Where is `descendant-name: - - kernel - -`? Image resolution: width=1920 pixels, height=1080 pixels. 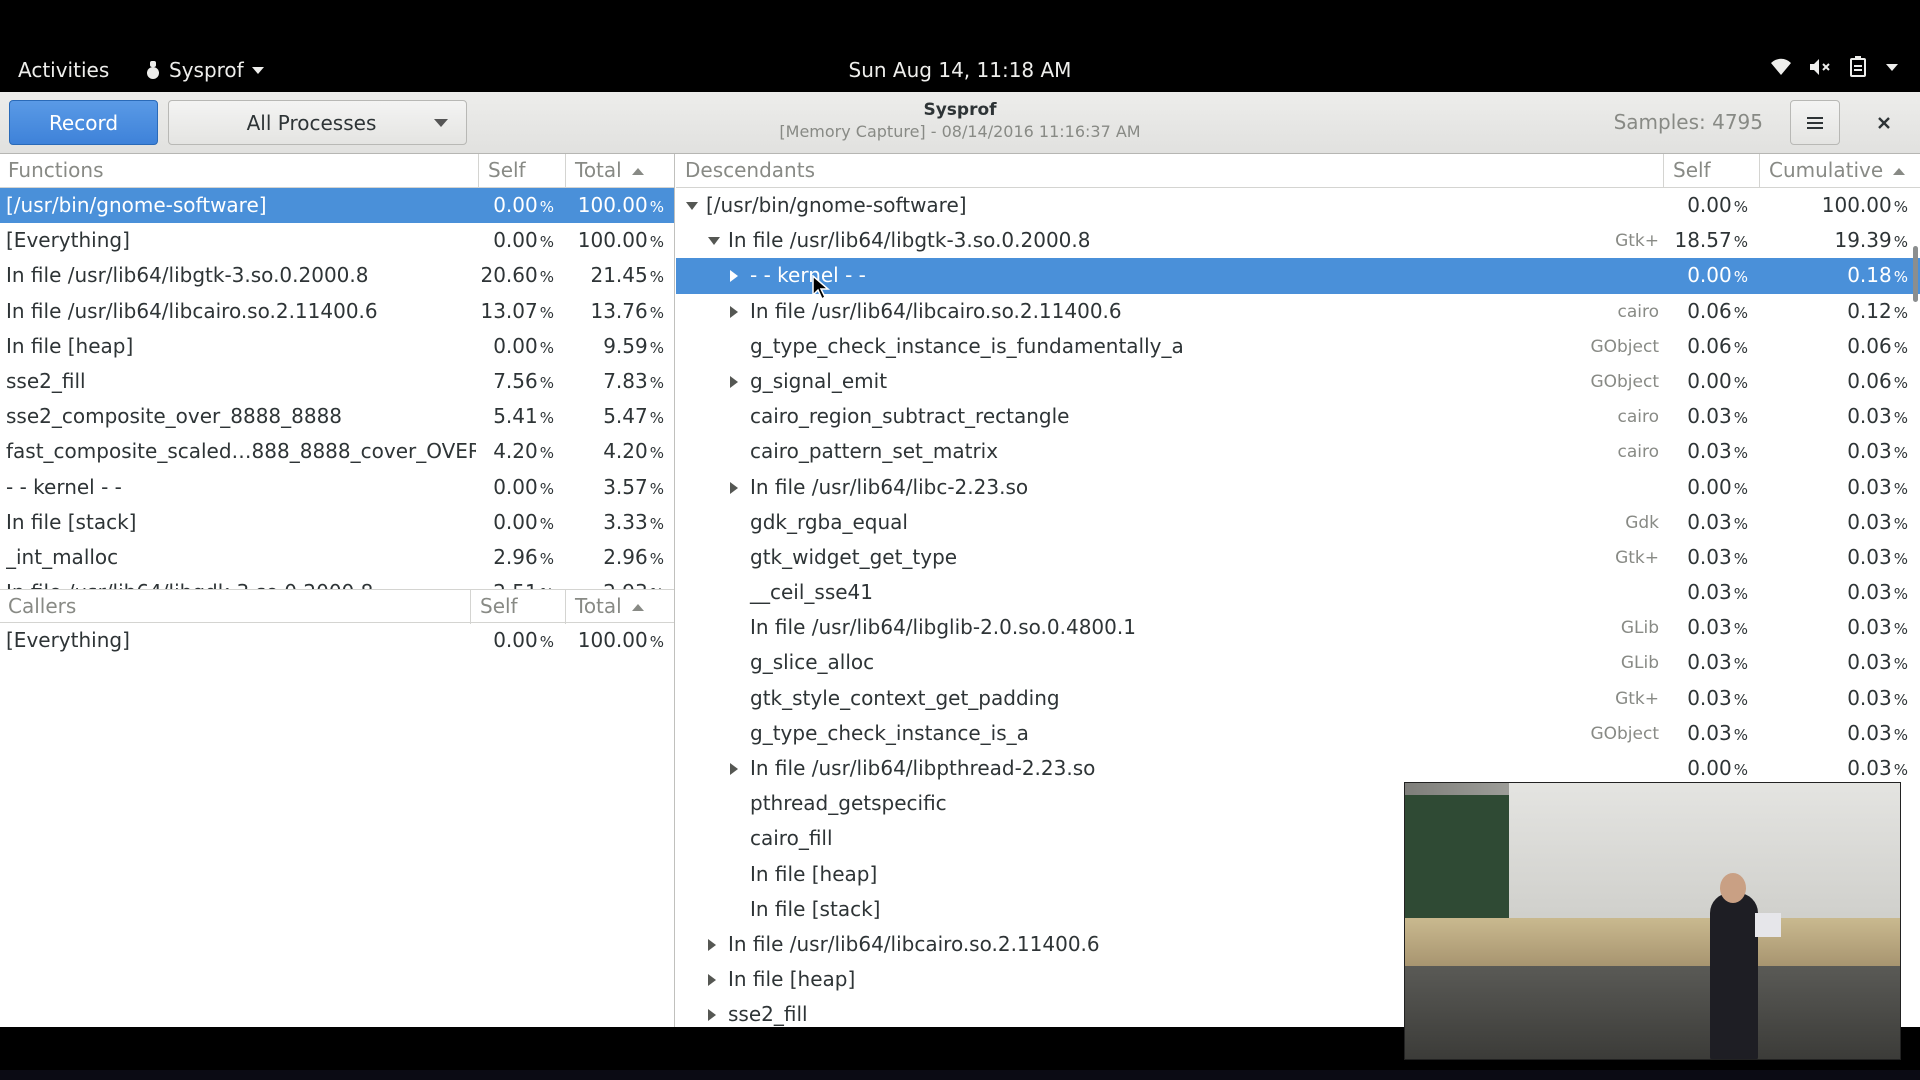 descendant-name: - - kernel - - is located at coordinates (808, 275).